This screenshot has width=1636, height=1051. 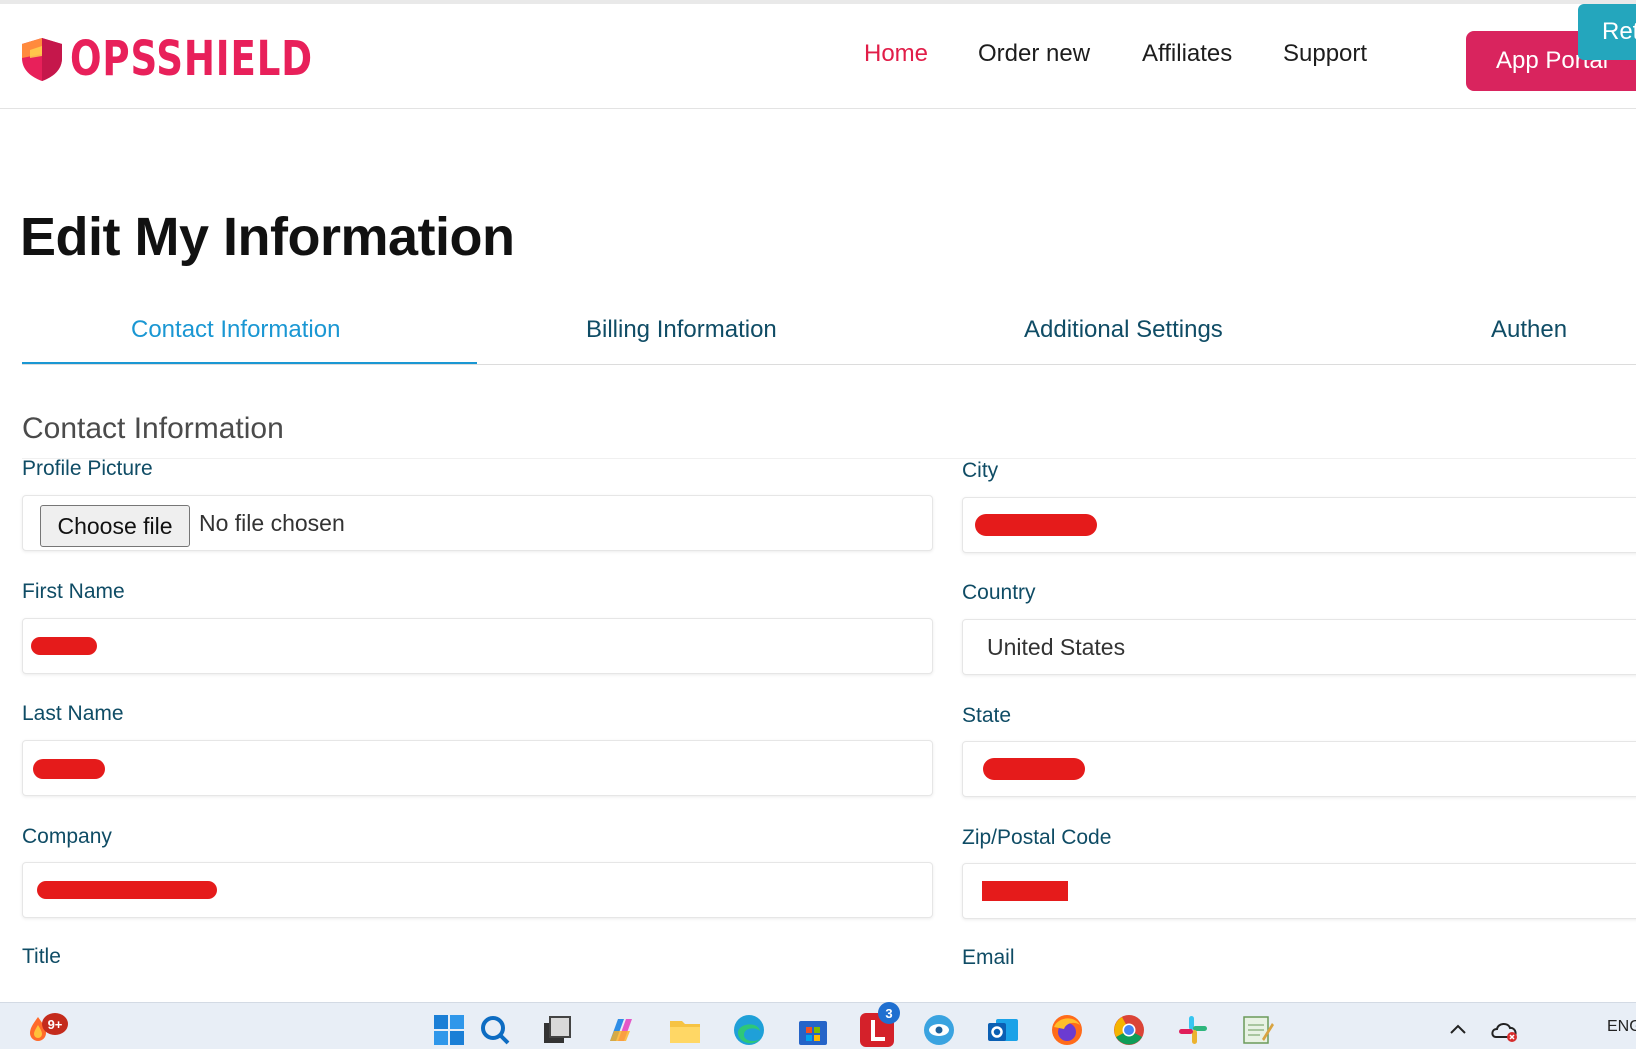 I want to click on app-badge: 3, so click(x=889, y=1013).